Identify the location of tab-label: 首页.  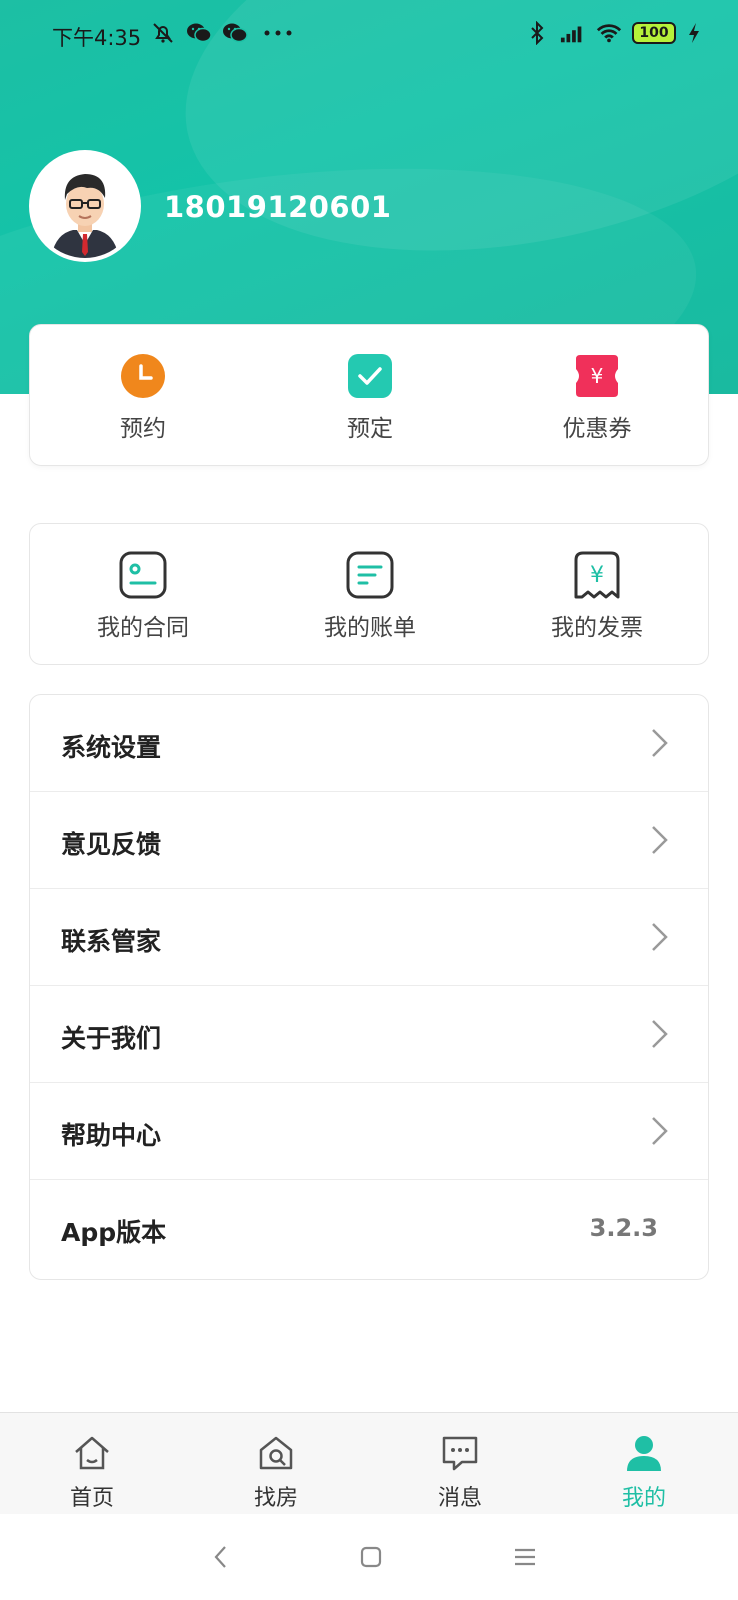
(91, 1498).